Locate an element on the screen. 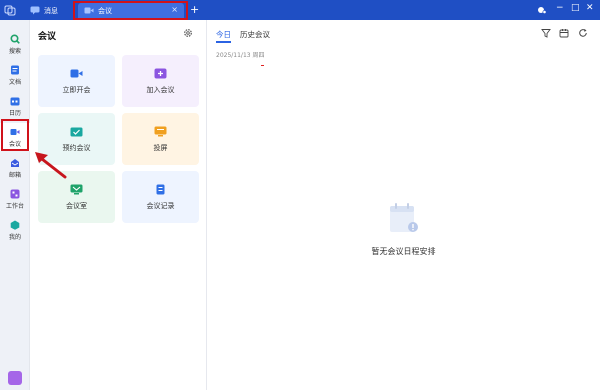 The height and width of the screenshot is (390, 600). card-label: 加入会议 is located at coordinates (160, 89).